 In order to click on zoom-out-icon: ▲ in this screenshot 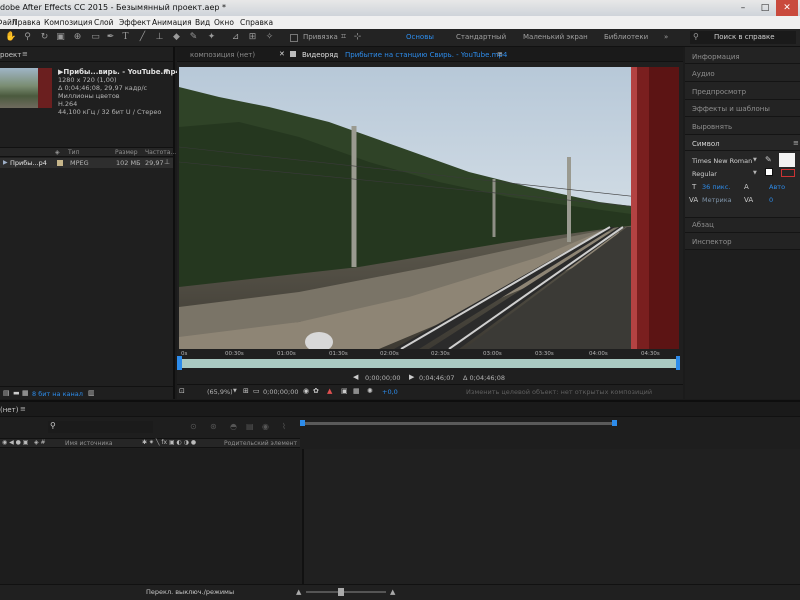, I will do `click(298, 592)`.